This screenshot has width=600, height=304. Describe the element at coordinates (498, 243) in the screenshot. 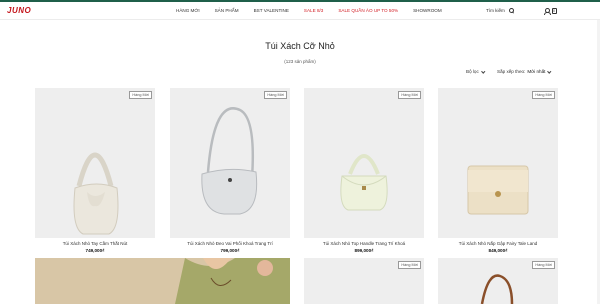

I see `product-name: Túi Xách Nhỏ Nắp Gập Fairy Tale Land` at that location.